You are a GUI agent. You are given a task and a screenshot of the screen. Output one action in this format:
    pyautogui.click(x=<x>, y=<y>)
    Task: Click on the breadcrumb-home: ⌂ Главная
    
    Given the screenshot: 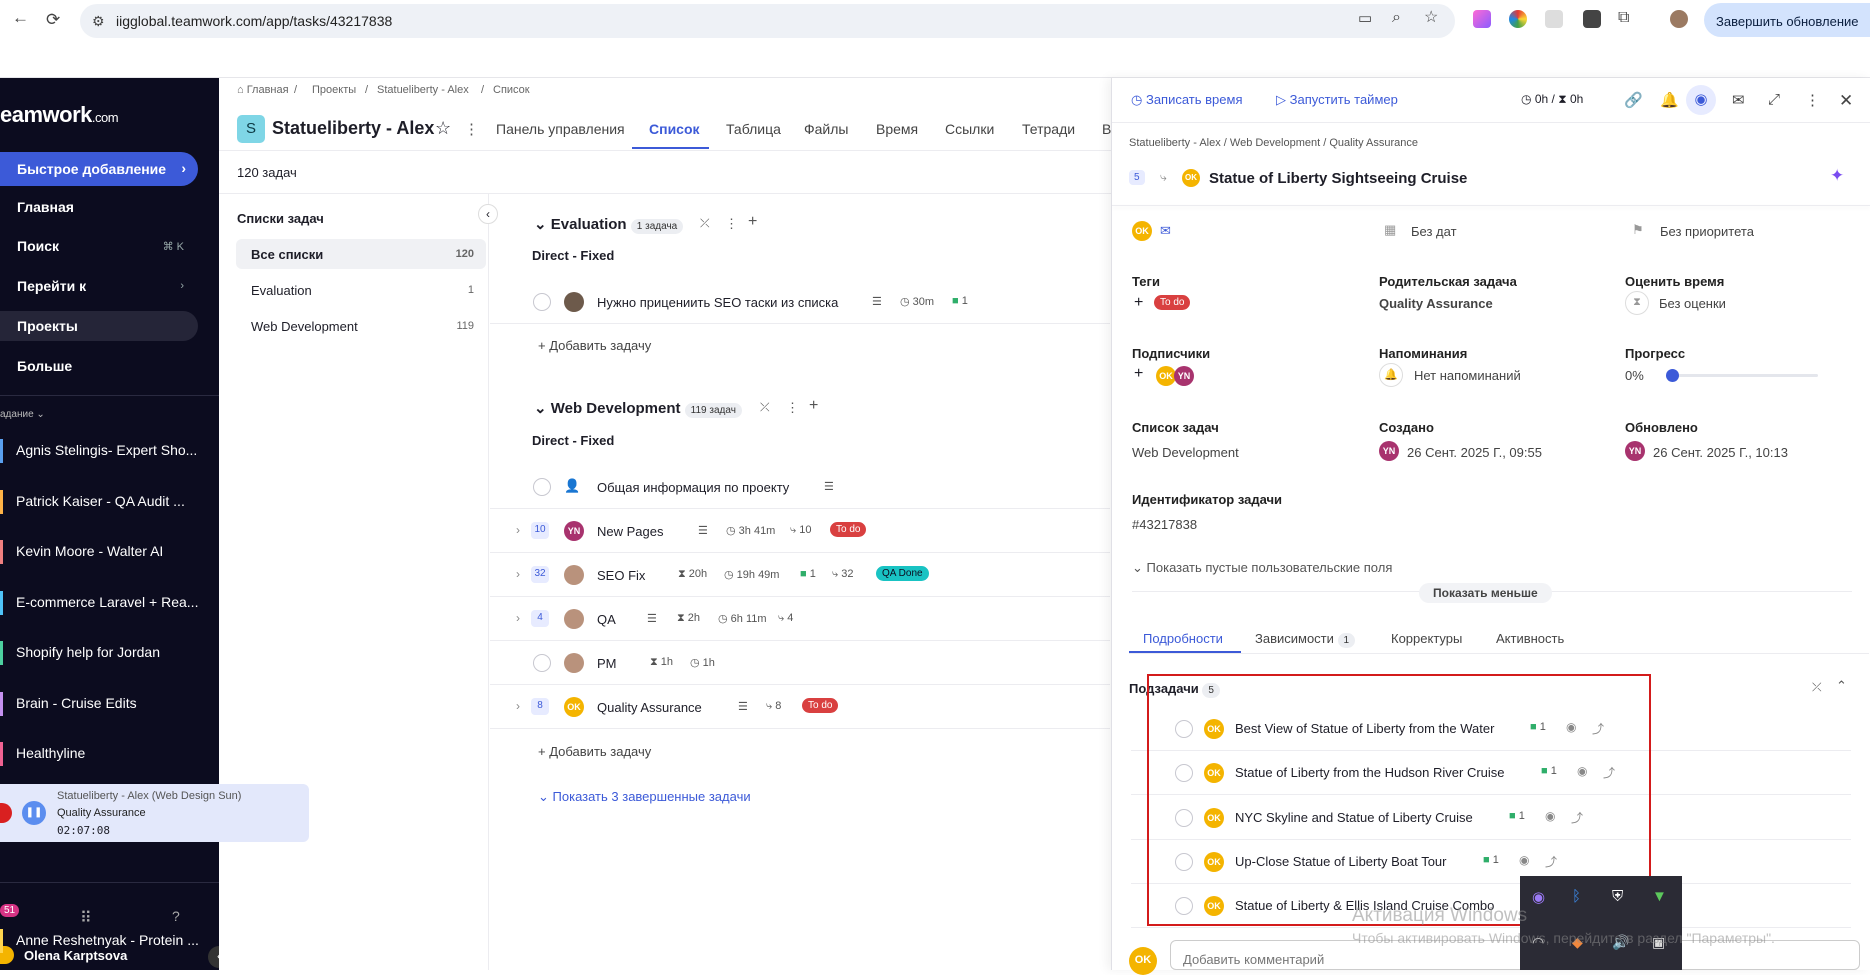 What is the action you would take?
    pyautogui.click(x=263, y=90)
    